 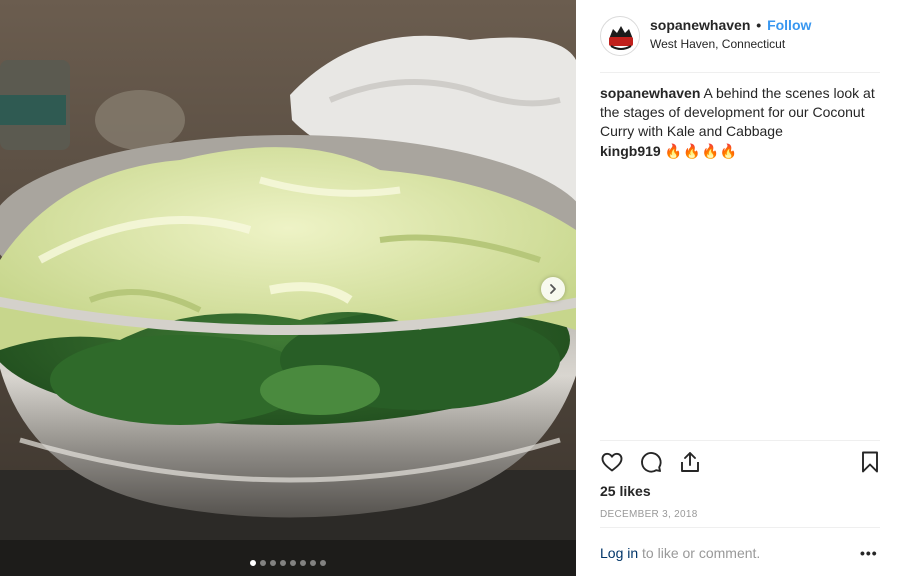 I want to click on avatar, so click(x=620, y=36).